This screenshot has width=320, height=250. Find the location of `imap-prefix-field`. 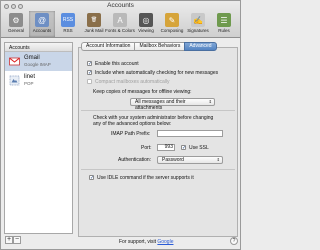

imap-prefix-field is located at coordinates (190, 133).